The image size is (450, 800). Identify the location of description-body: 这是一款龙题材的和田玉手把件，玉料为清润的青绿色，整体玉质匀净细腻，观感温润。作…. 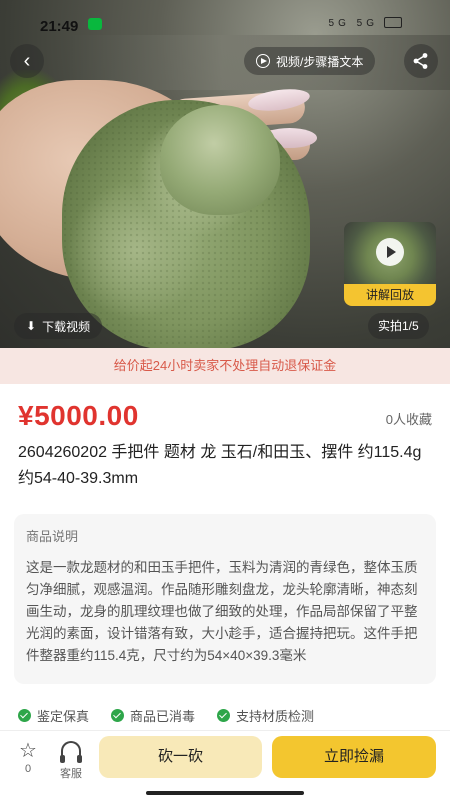
(222, 611).